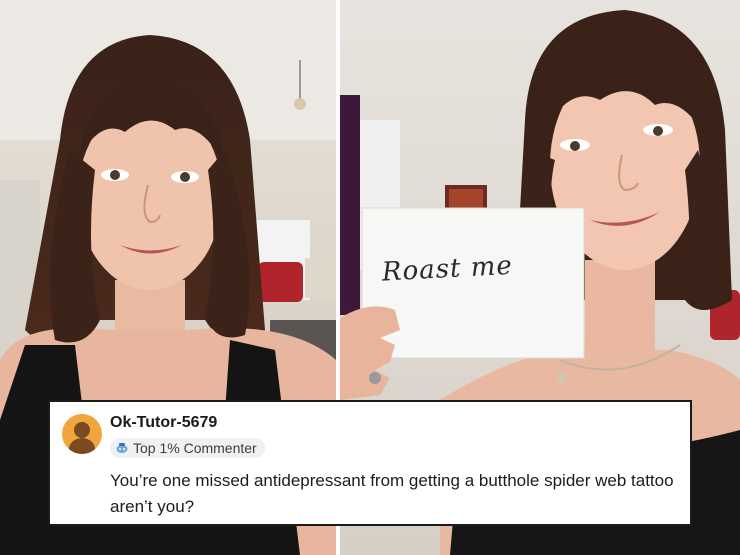 This screenshot has width=740, height=555. What do you see at coordinates (122, 448) in the screenshot?
I see `commenter-badge-icon` at bounding box center [122, 448].